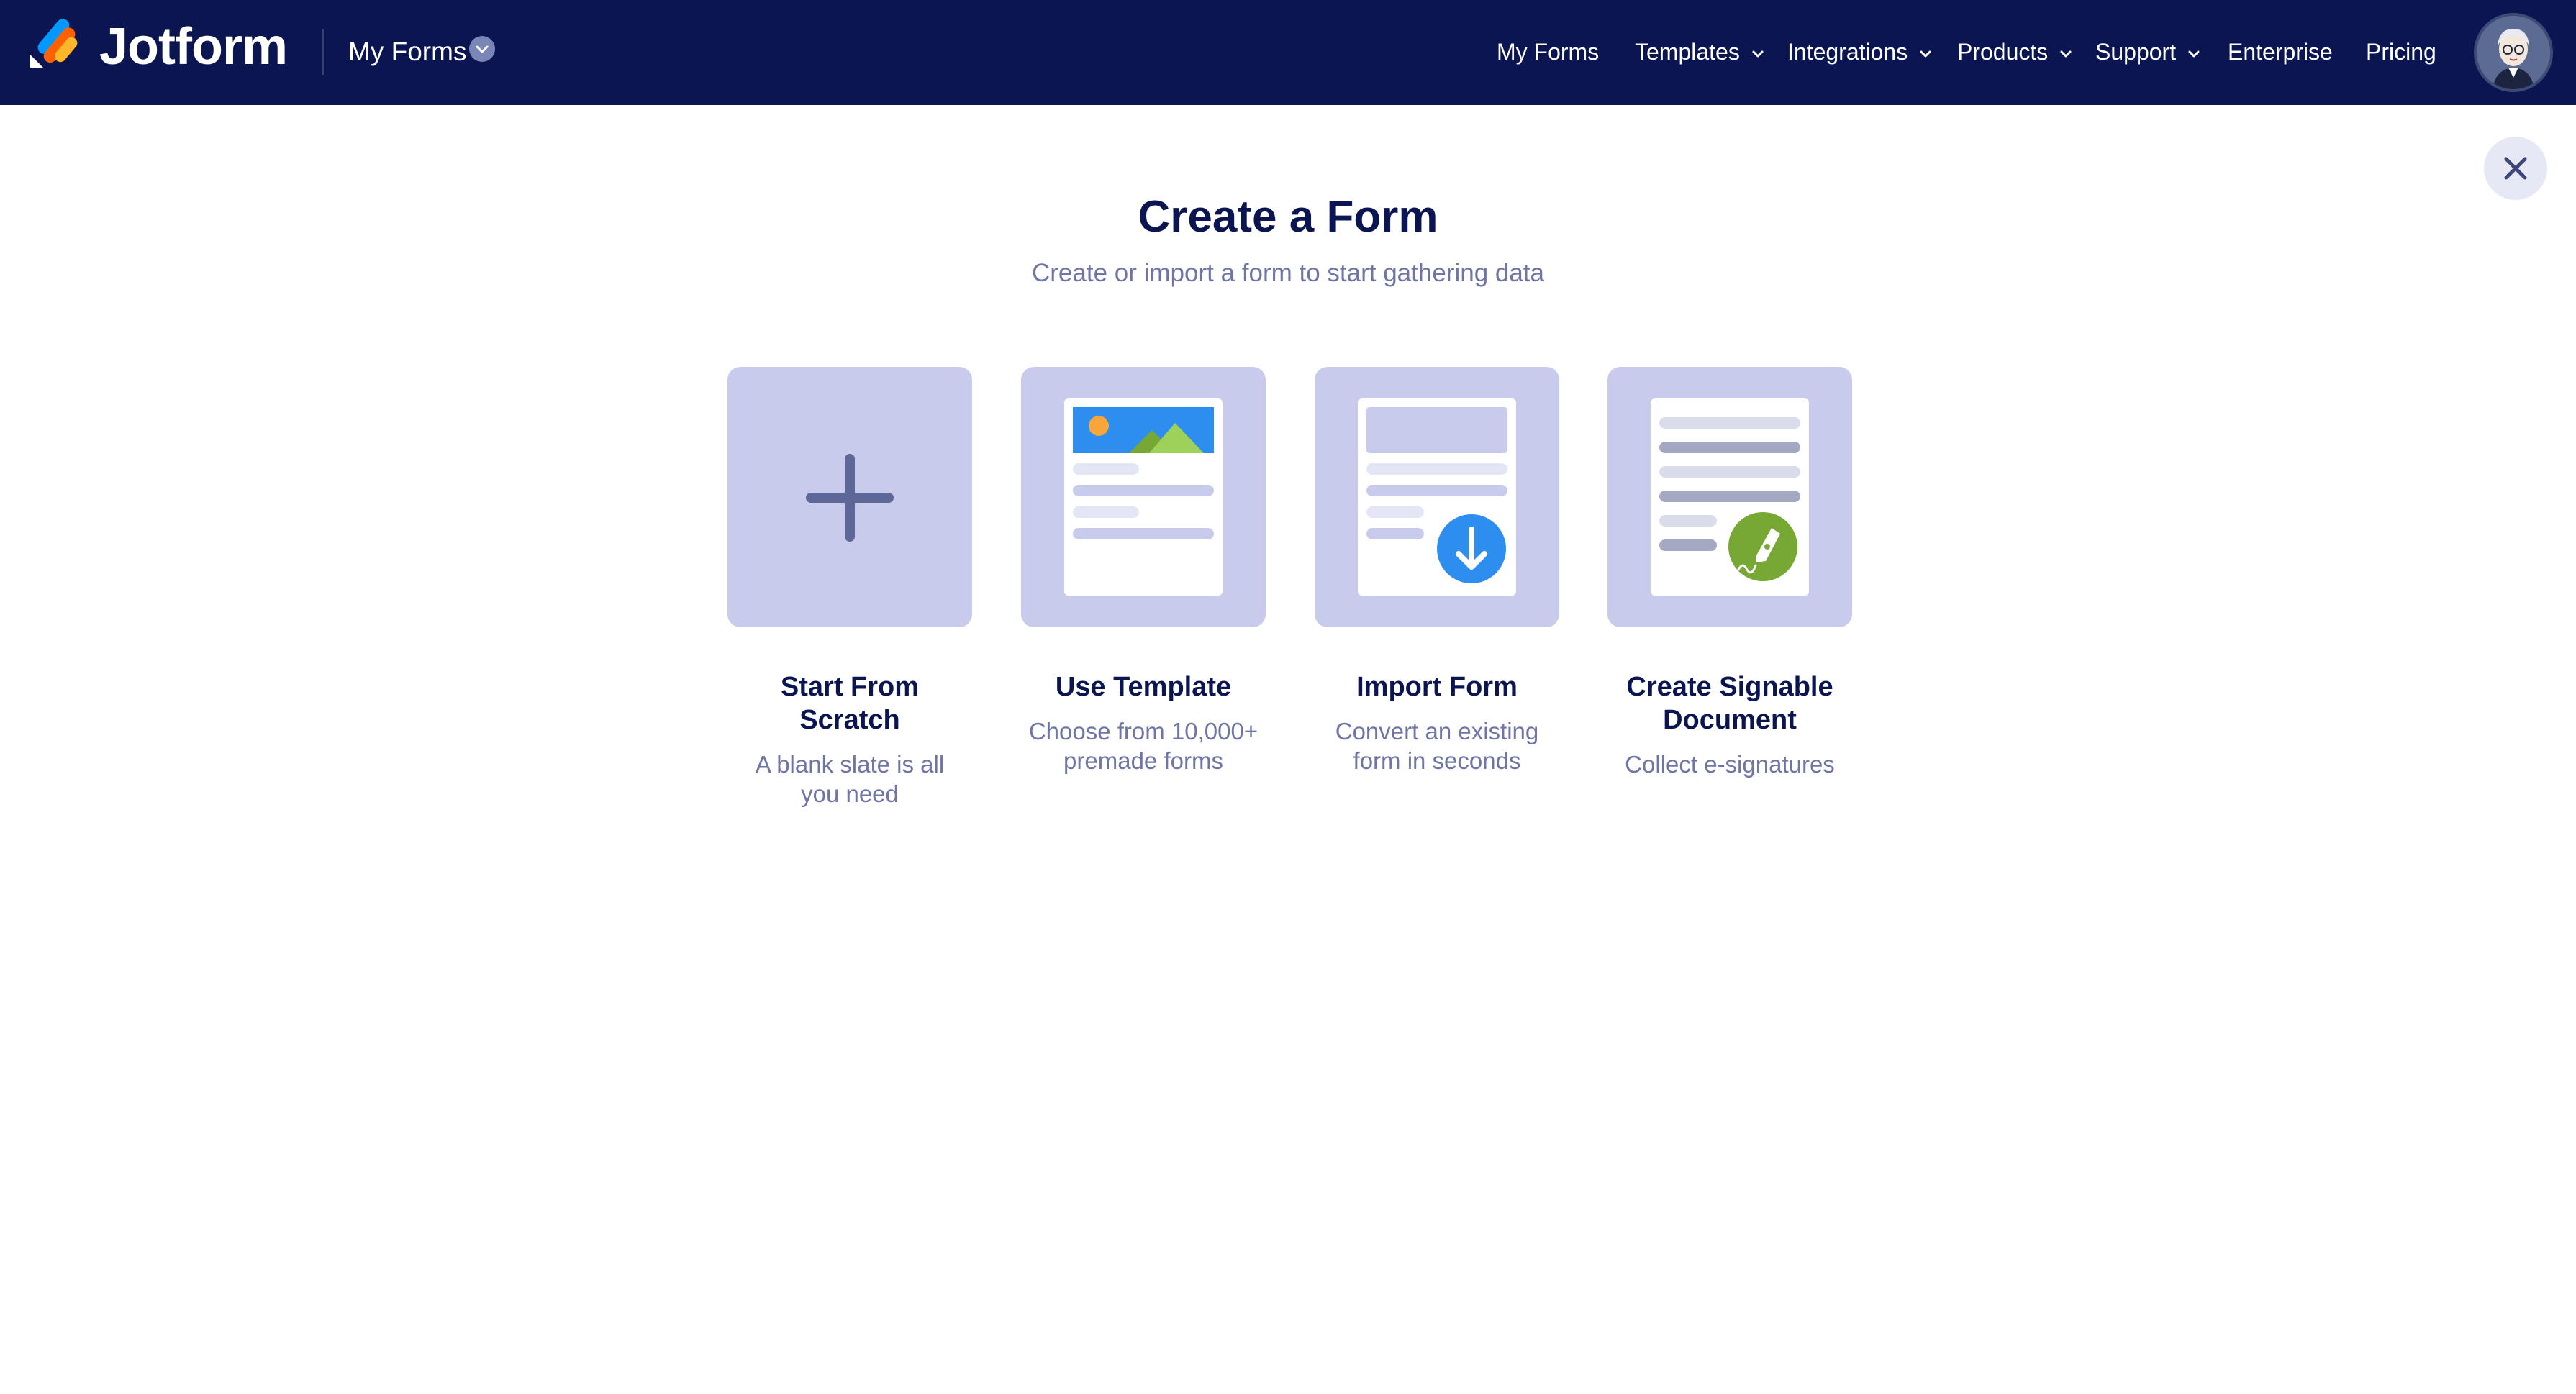  Describe the element at coordinates (850, 779) in the screenshot. I see `option-description: A blank slate is all you need` at that location.